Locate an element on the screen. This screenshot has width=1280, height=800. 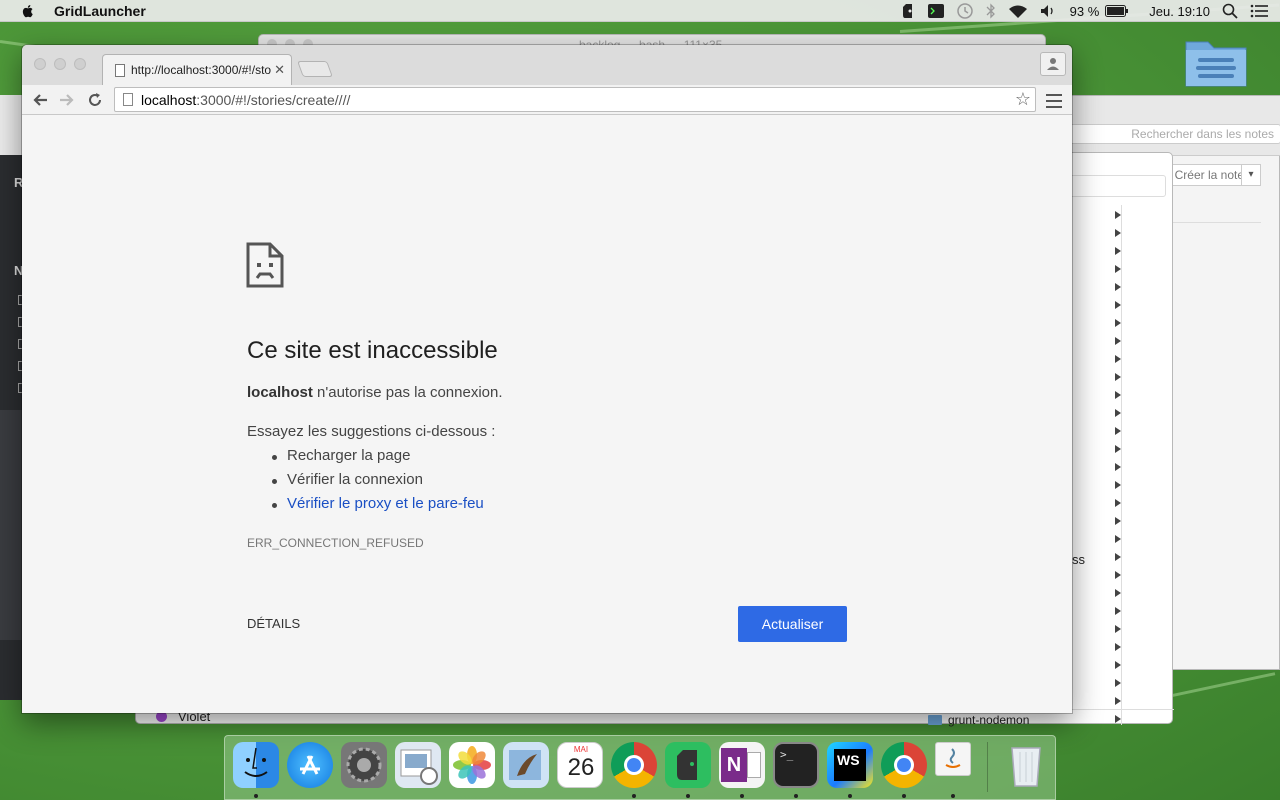
dock: MAI 26 N >_ WS is located at coordinates (640, 767).